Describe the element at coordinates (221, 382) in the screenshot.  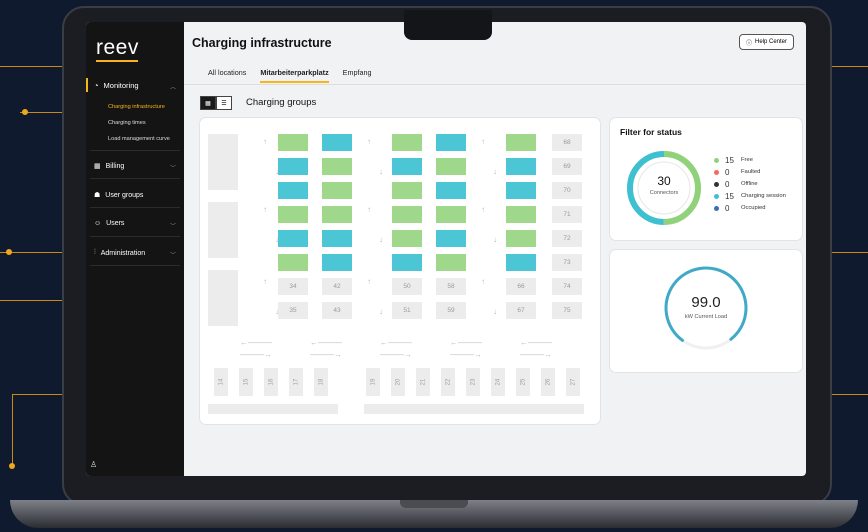
I see `parking-spot: 14` at that location.